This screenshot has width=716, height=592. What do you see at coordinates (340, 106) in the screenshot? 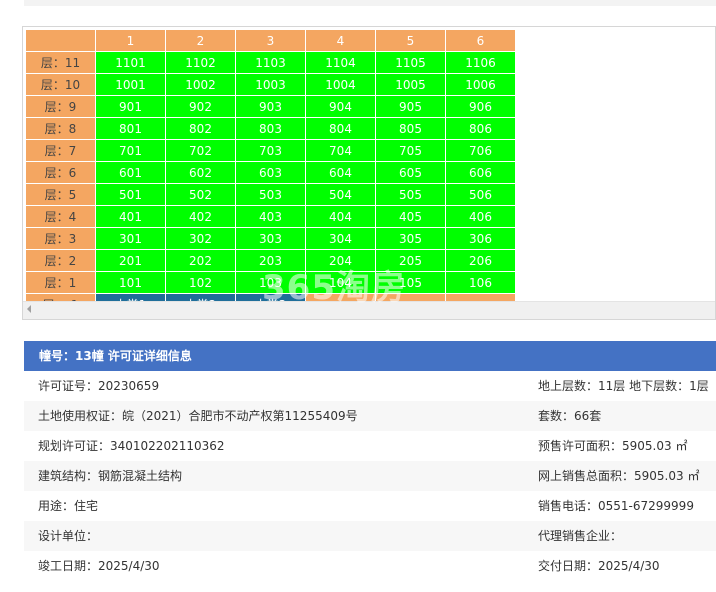
I see `unit-cell: 904` at bounding box center [340, 106].